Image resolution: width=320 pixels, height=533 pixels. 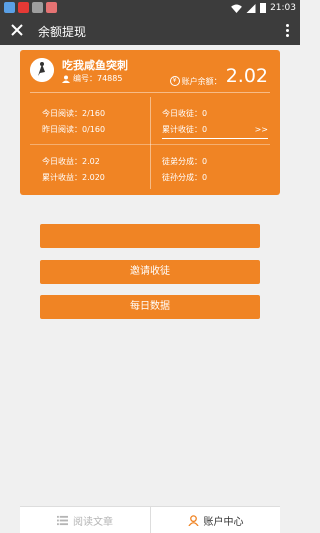 What do you see at coordinates (30, 7) in the screenshot?
I see `notification-icons` at bounding box center [30, 7].